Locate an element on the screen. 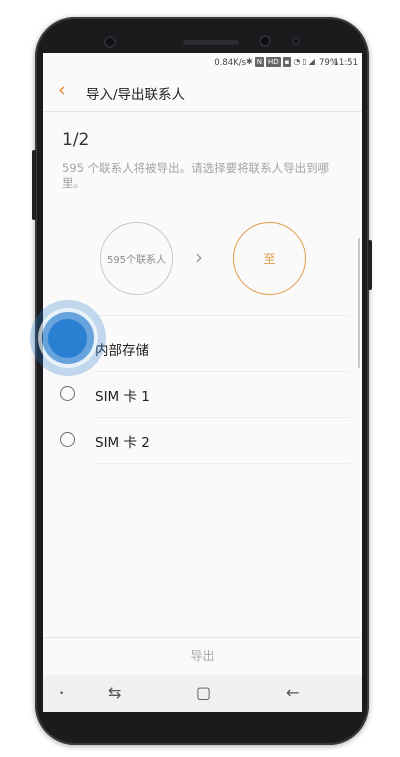 This screenshot has height=757, width=400. source-contacts-circle: 595个联系人 is located at coordinates (136, 258).